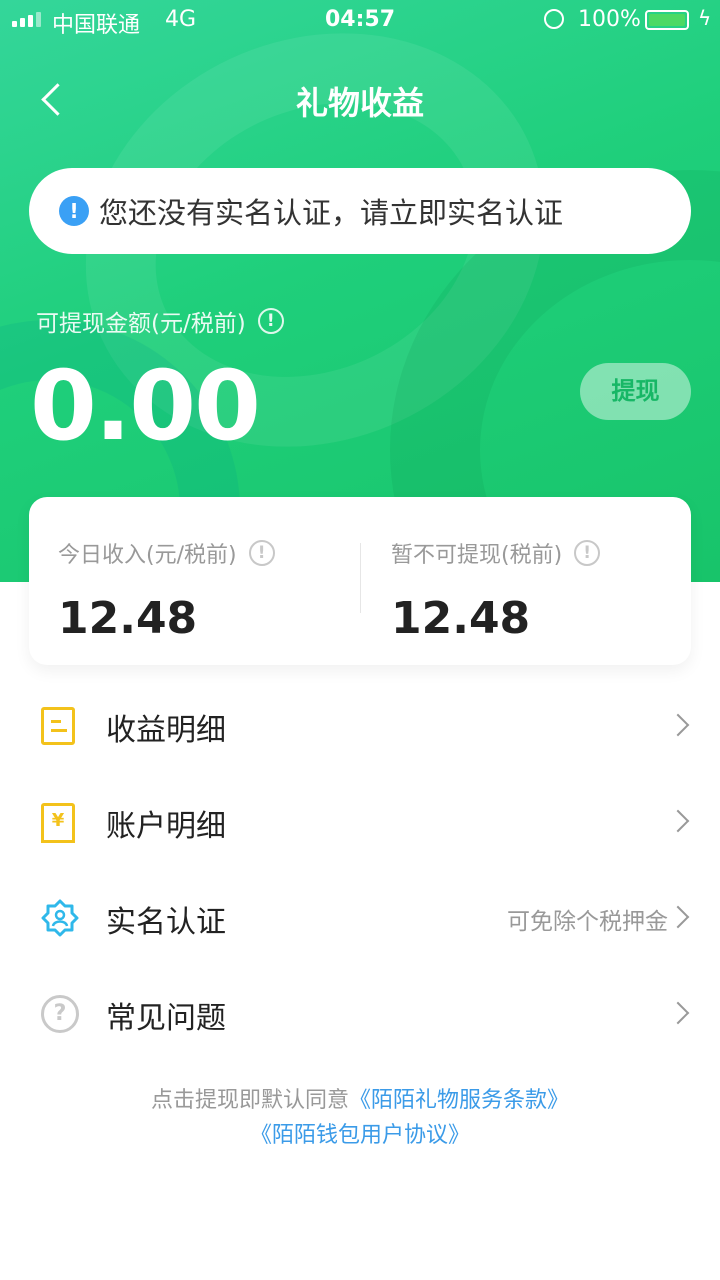 The image size is (720, 1280). I want to click on menu-hint: 可免除个税押金, so click(587, 922).